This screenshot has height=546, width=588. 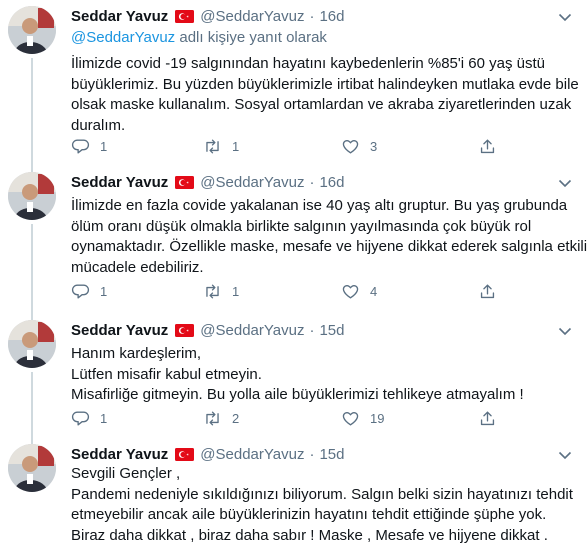 I want to click on retweet-button: 2, so click(x=221, y=418).